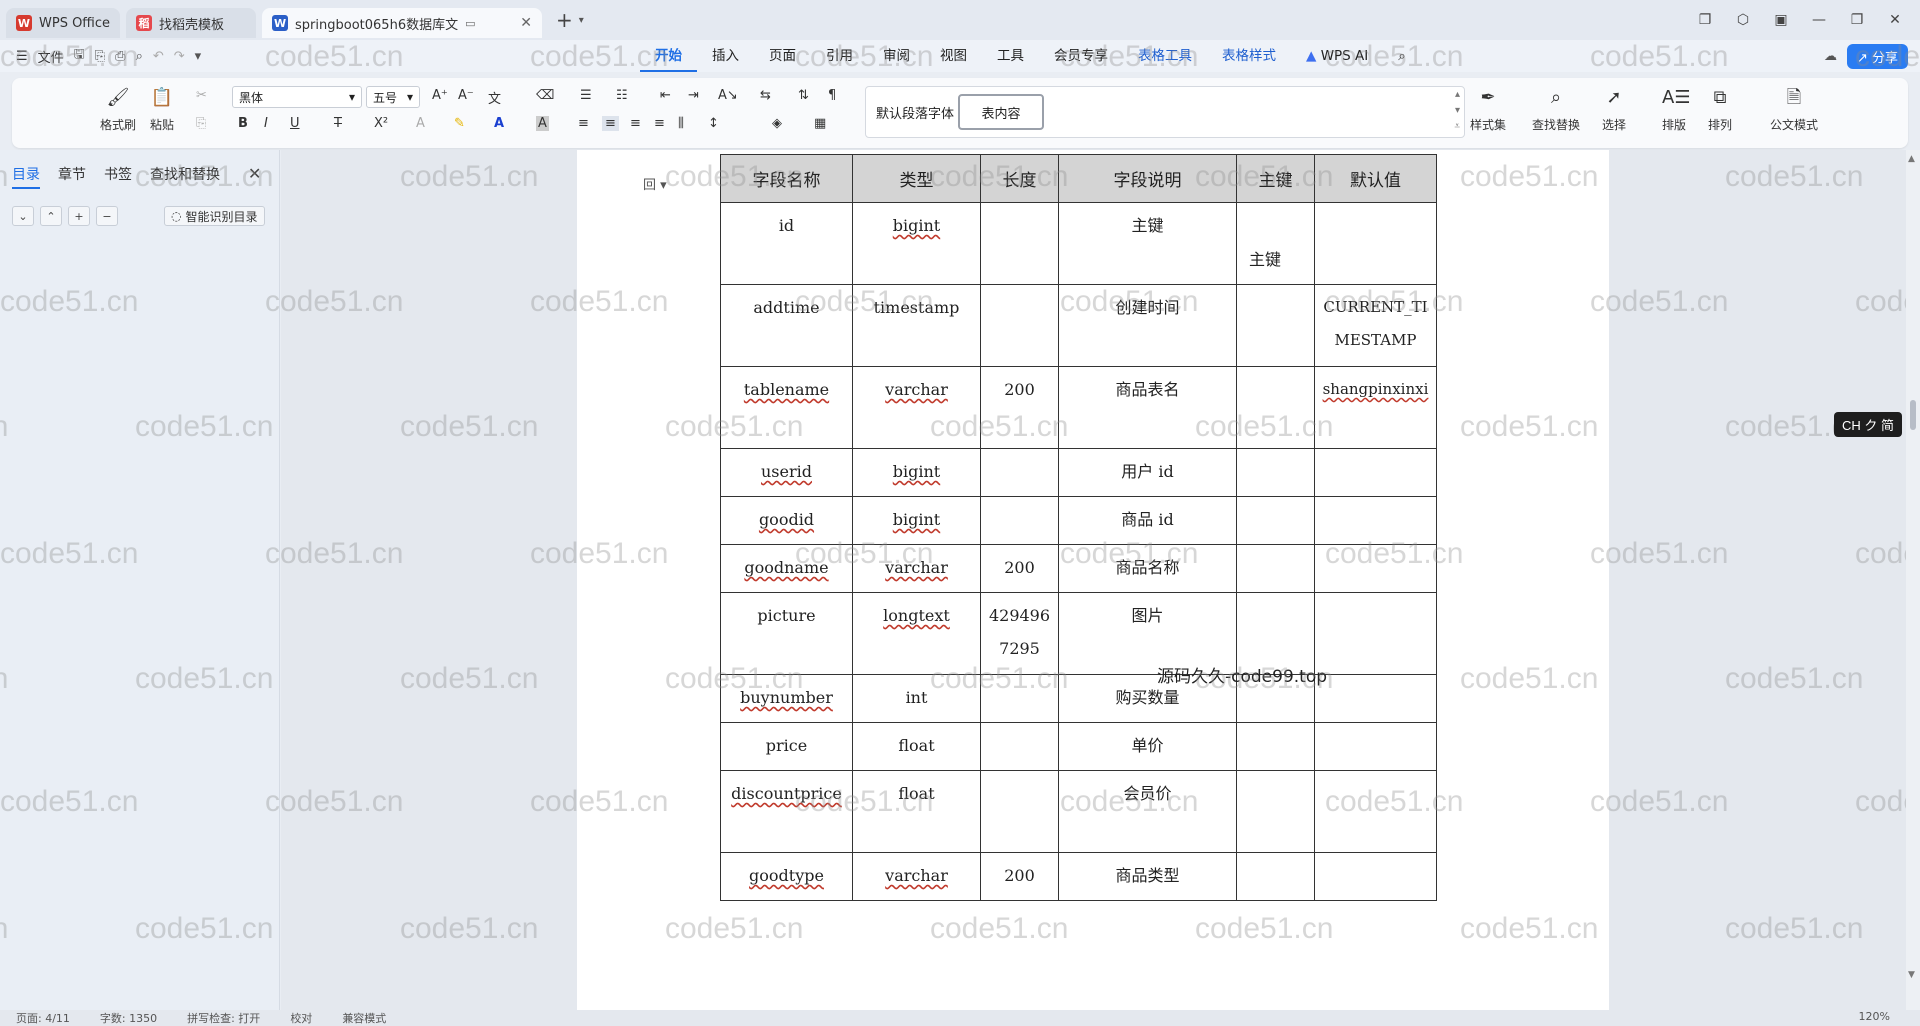 Image resolution: width=1920 pixels, height=1026 pixels. What do you see at coordinates (51, 216) in the screenshot?
I see `chevron-up-icon: ⌃` at bounding box center [51, 216].